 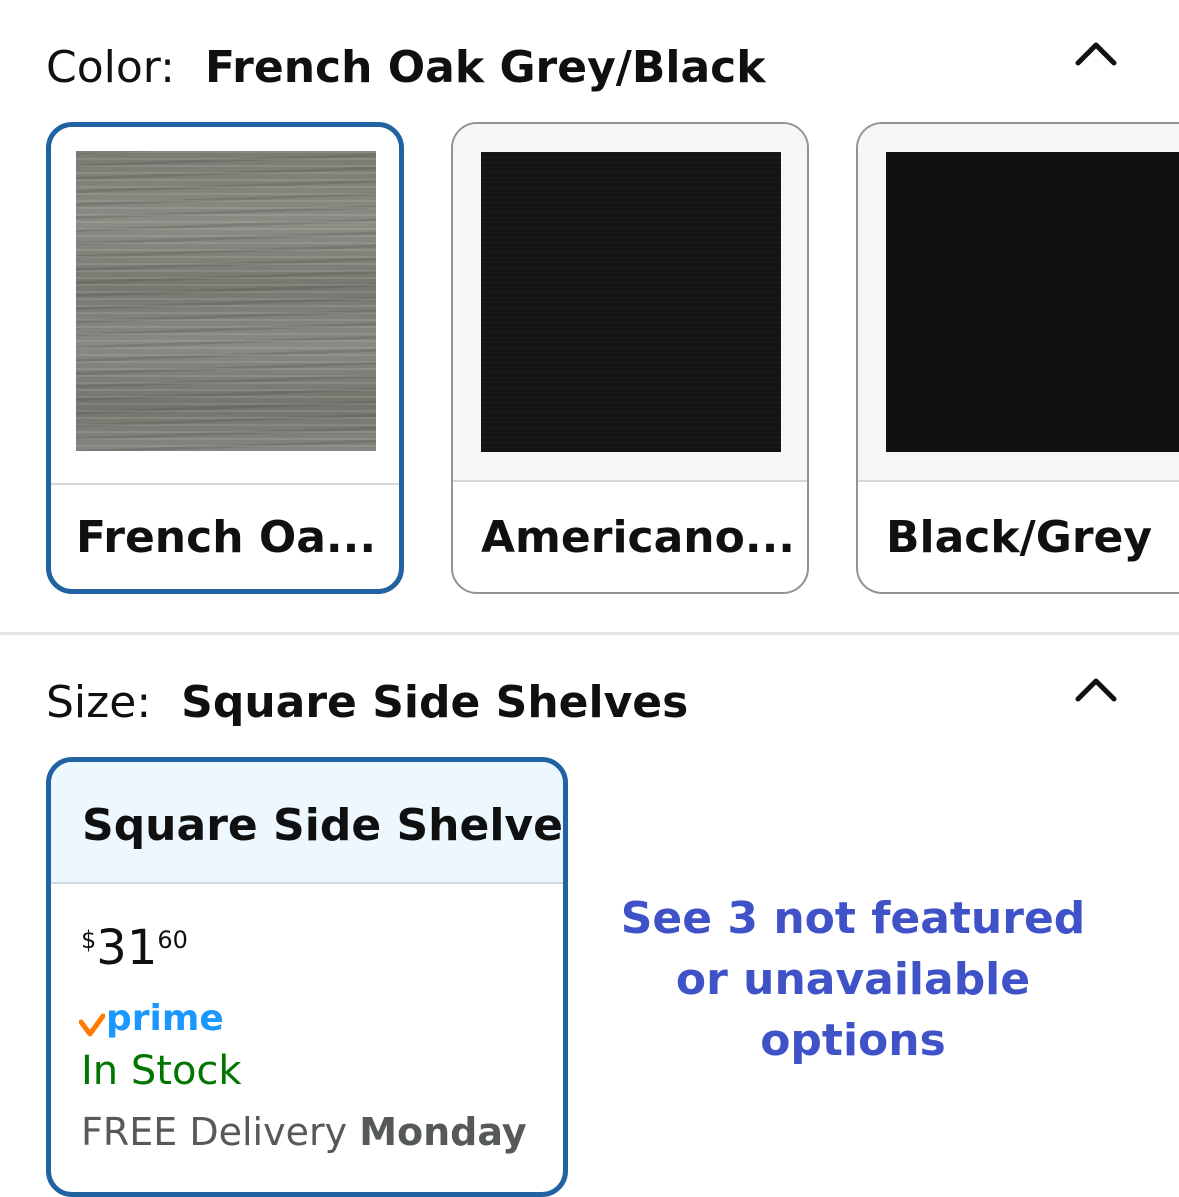 I want to click on color-selected-value: French Oak Grey/Black, so click(x=485, y=67).